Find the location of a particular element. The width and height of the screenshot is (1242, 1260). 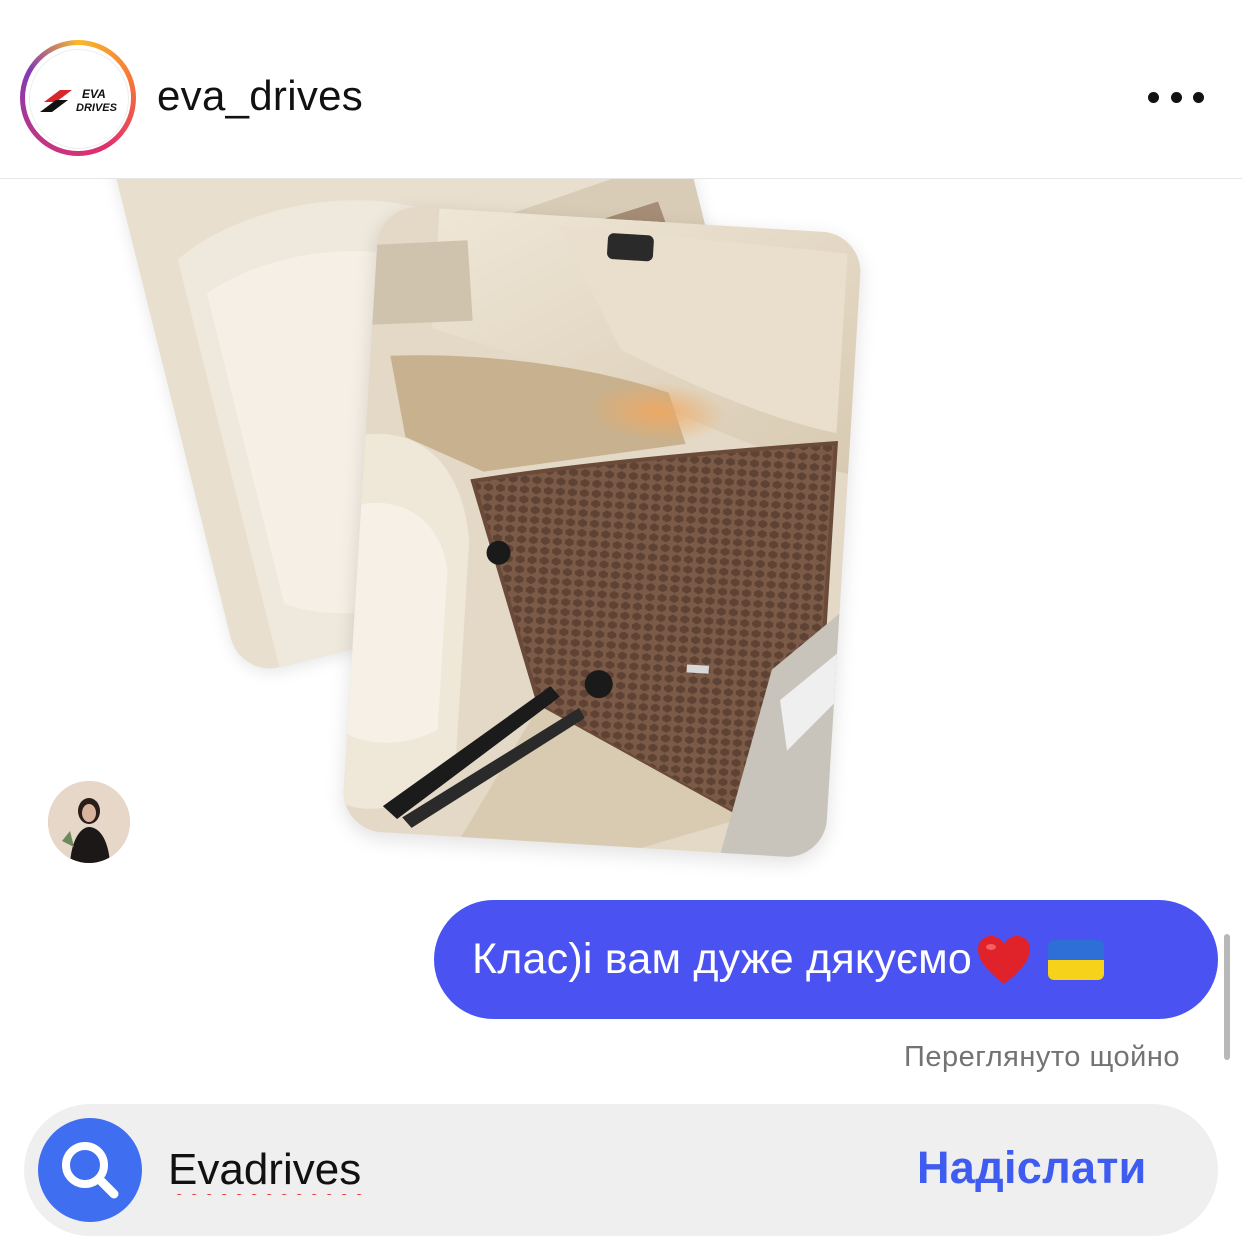

more-options-button is located at coordinates (1176, 97).